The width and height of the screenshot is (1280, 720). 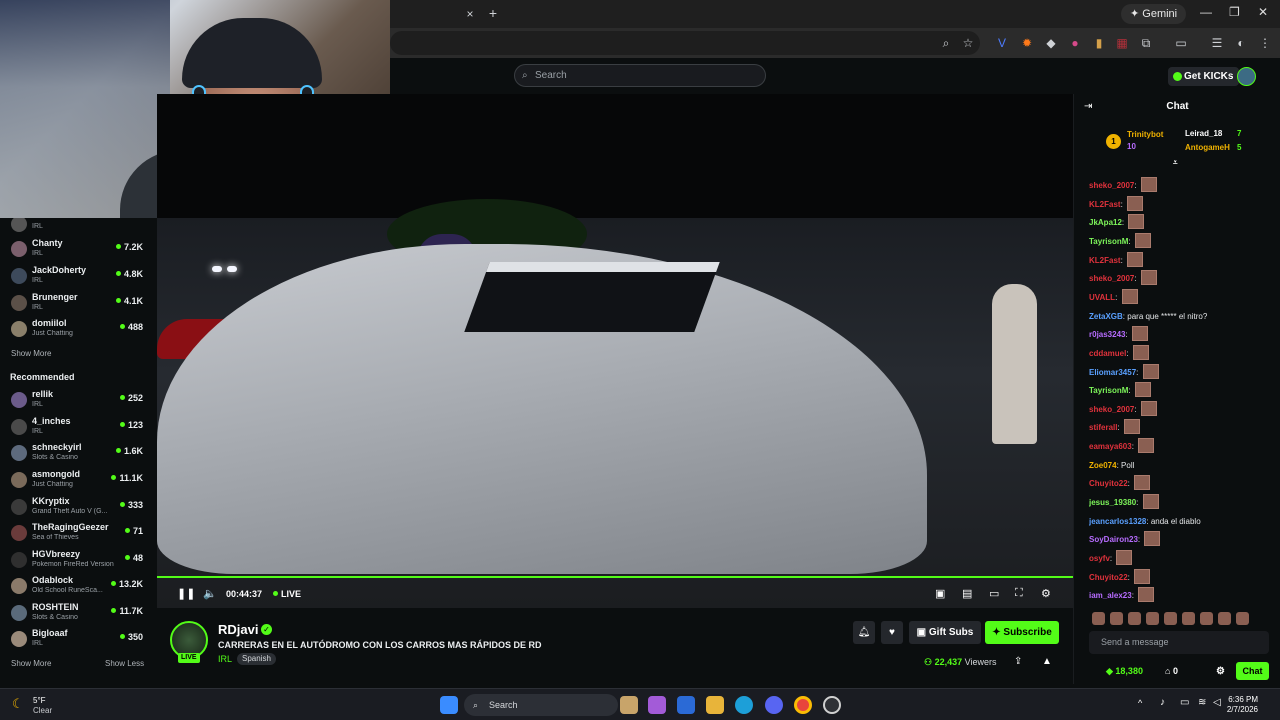 What do you see at coordinates (1117, 521) in the screenshot?
I see `chat-username: jeancarlos1328` at bounding box center [1117, 521].